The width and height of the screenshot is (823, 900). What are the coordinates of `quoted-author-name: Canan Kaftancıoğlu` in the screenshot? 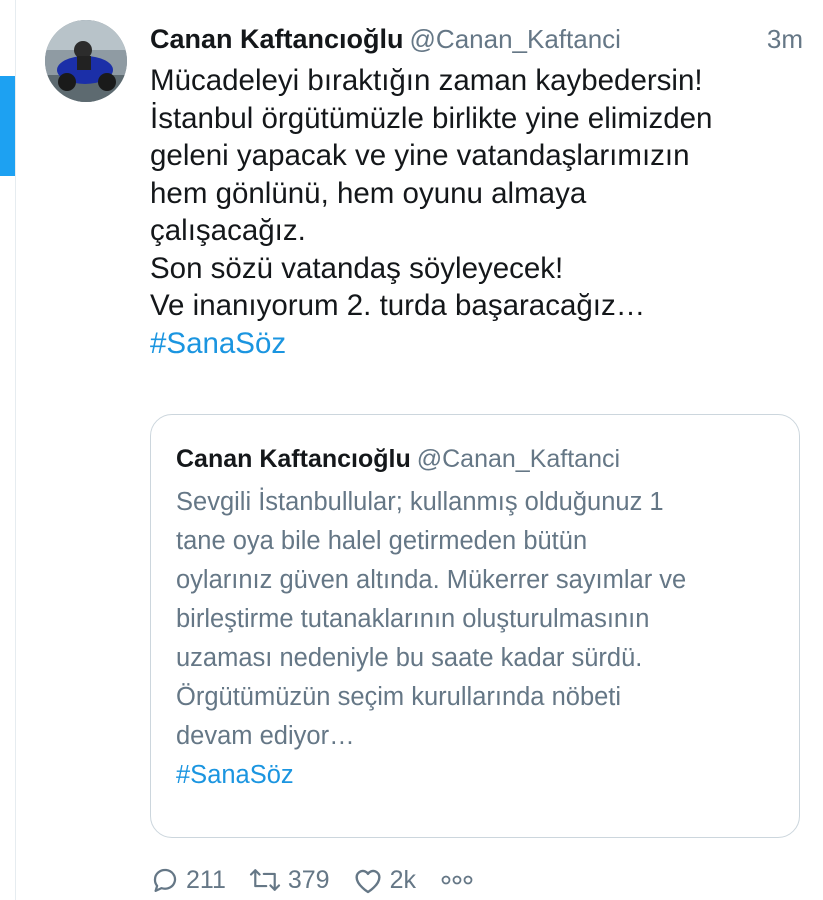 It's located at (293, 459).